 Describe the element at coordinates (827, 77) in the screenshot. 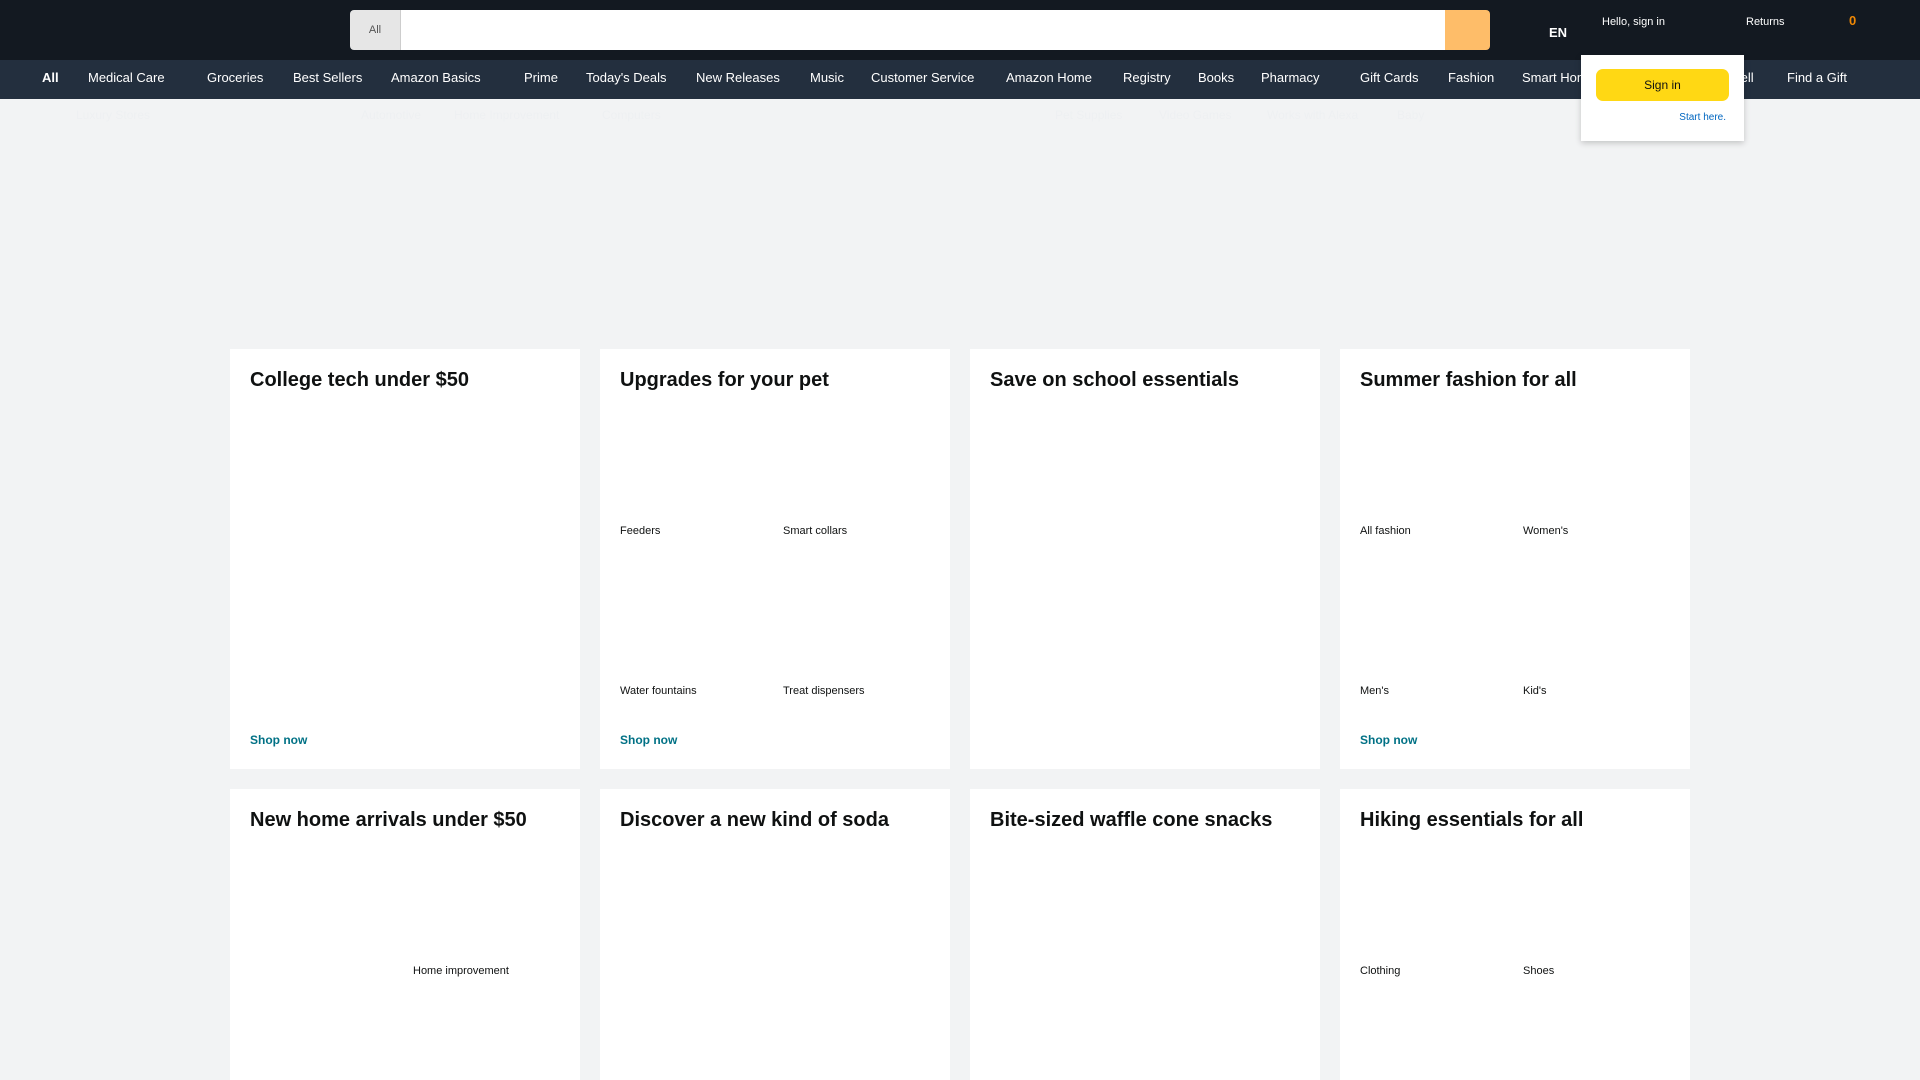

I see `nav-item-music: Music` at that location.